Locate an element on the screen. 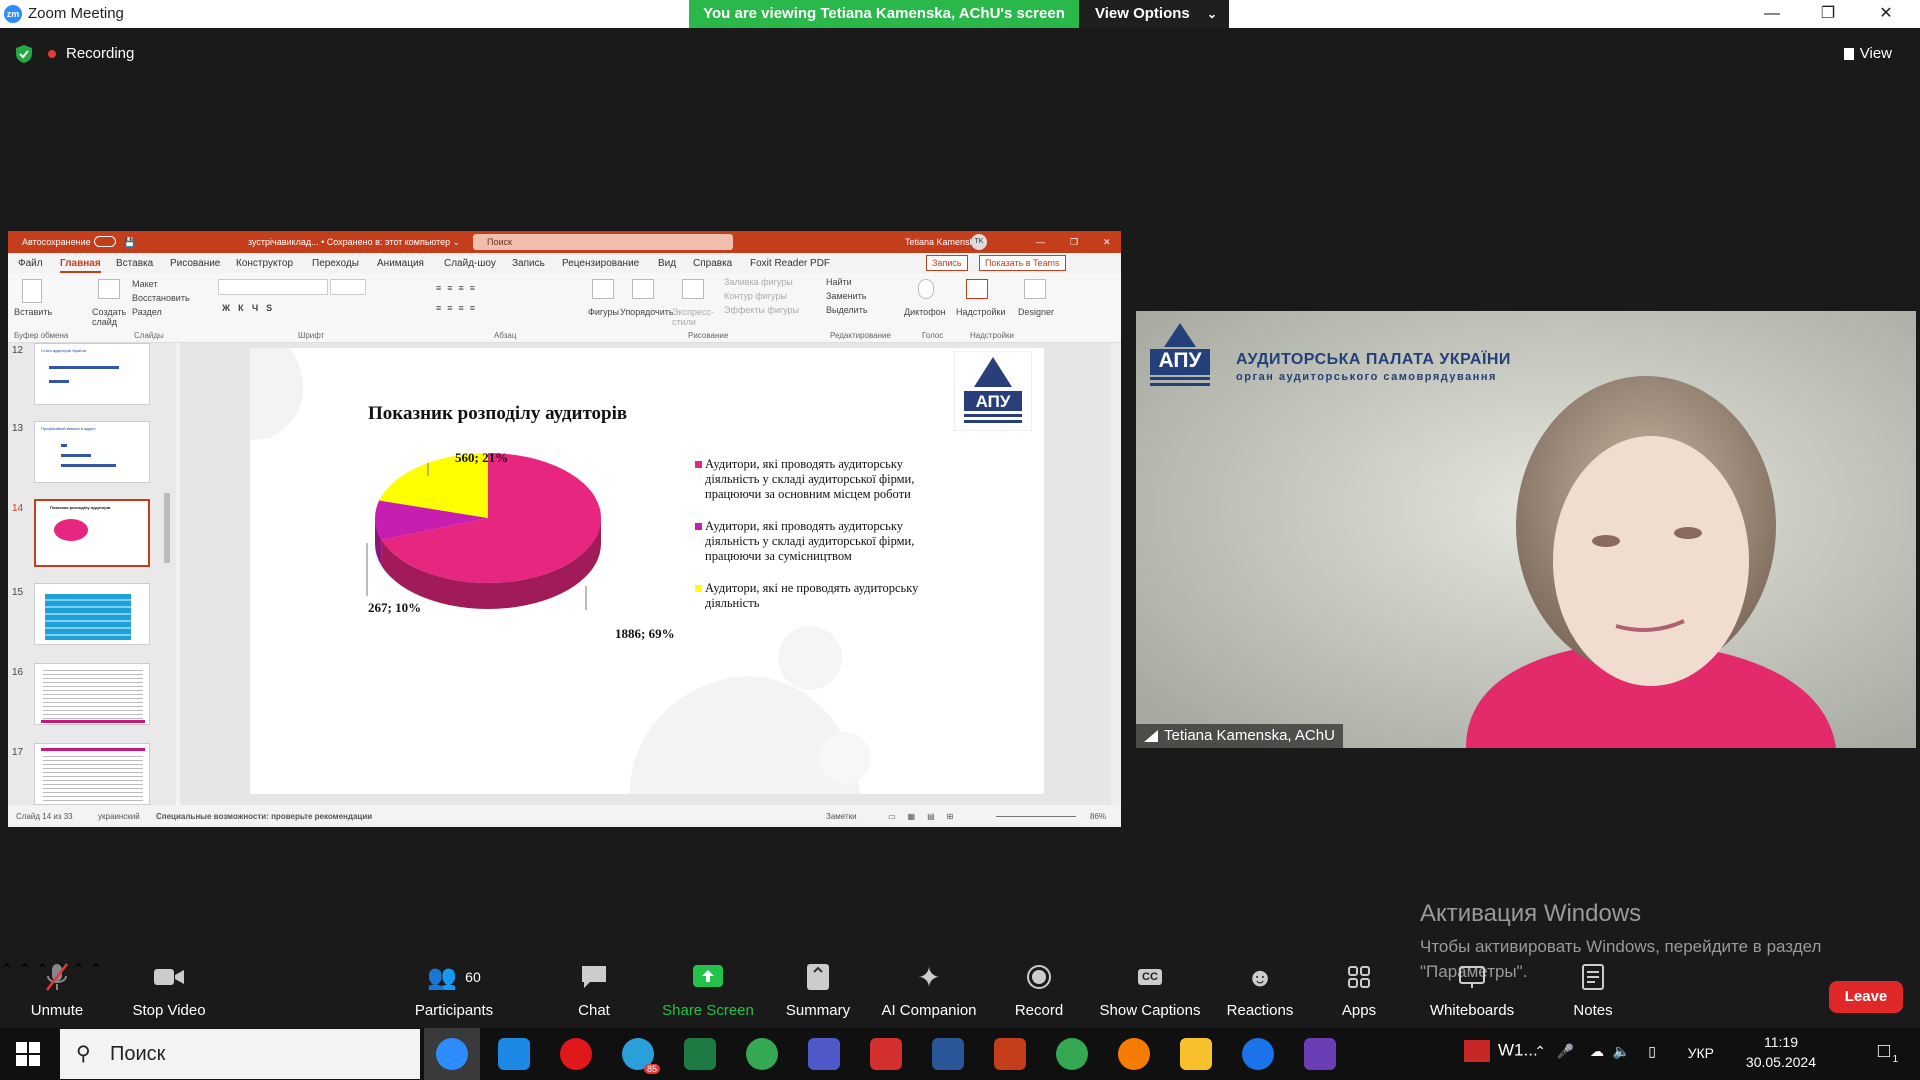 Image resolution: width=1920 pixels, height=1080 pixels. security-shield-icon is located at coordinates (24, 54).